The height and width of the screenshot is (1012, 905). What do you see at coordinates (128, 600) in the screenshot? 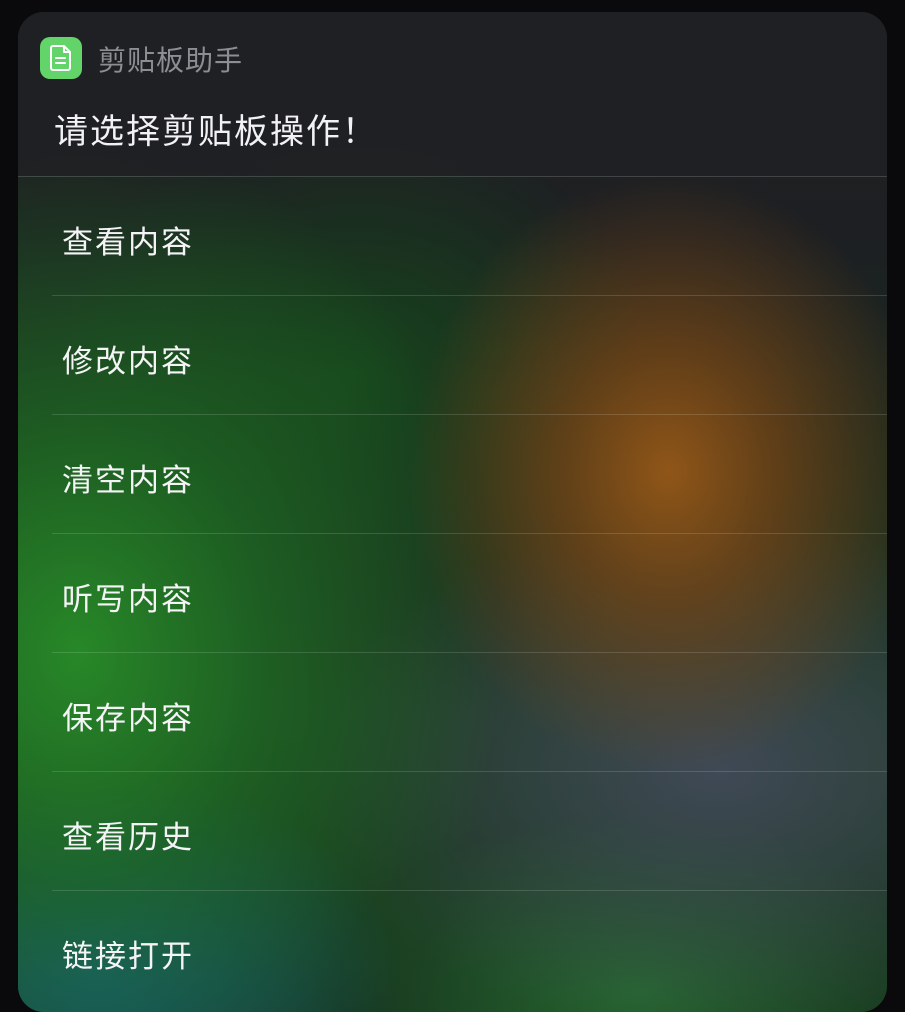
I see `menu-item-label: 听写内容` at bounding box center [128, 600].